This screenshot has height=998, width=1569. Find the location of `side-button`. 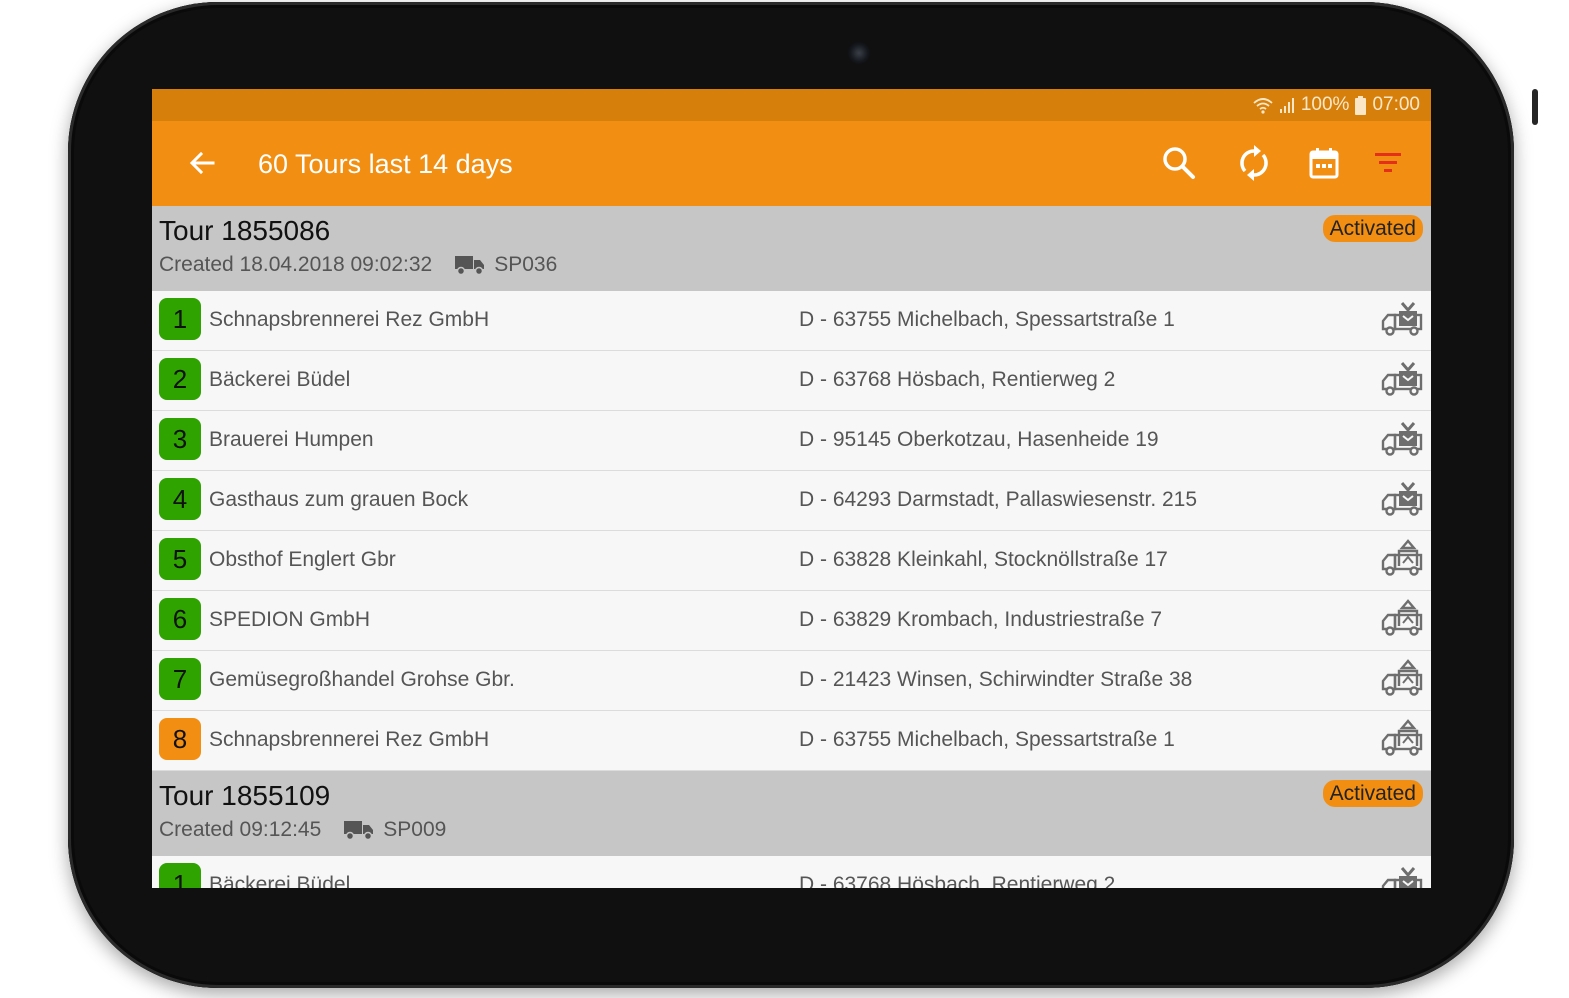

side-button is located at coordinates (1535, 107).